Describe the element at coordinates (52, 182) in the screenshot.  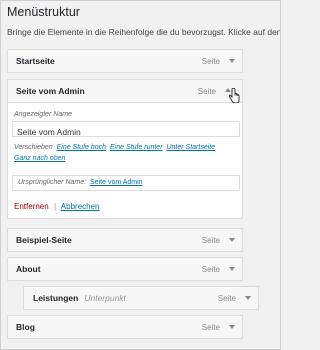
I see `original-name-label: Ursprünglicher Name:` at that location.